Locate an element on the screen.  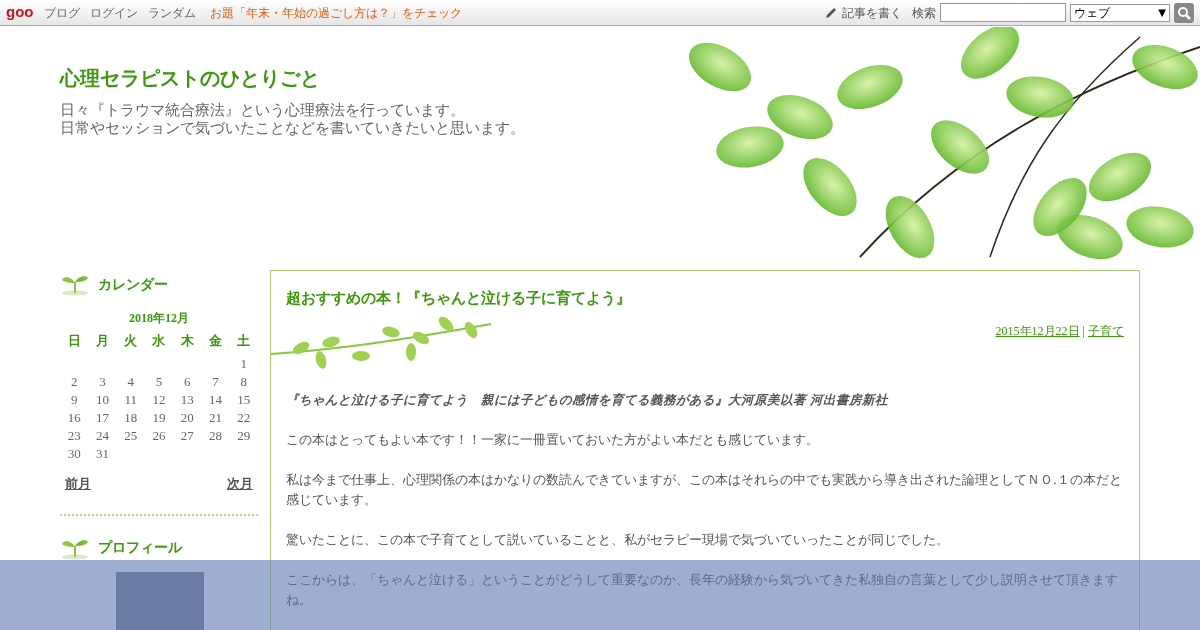
scope-select: ウェブ ▼ is located at coordinates (1120, 12).